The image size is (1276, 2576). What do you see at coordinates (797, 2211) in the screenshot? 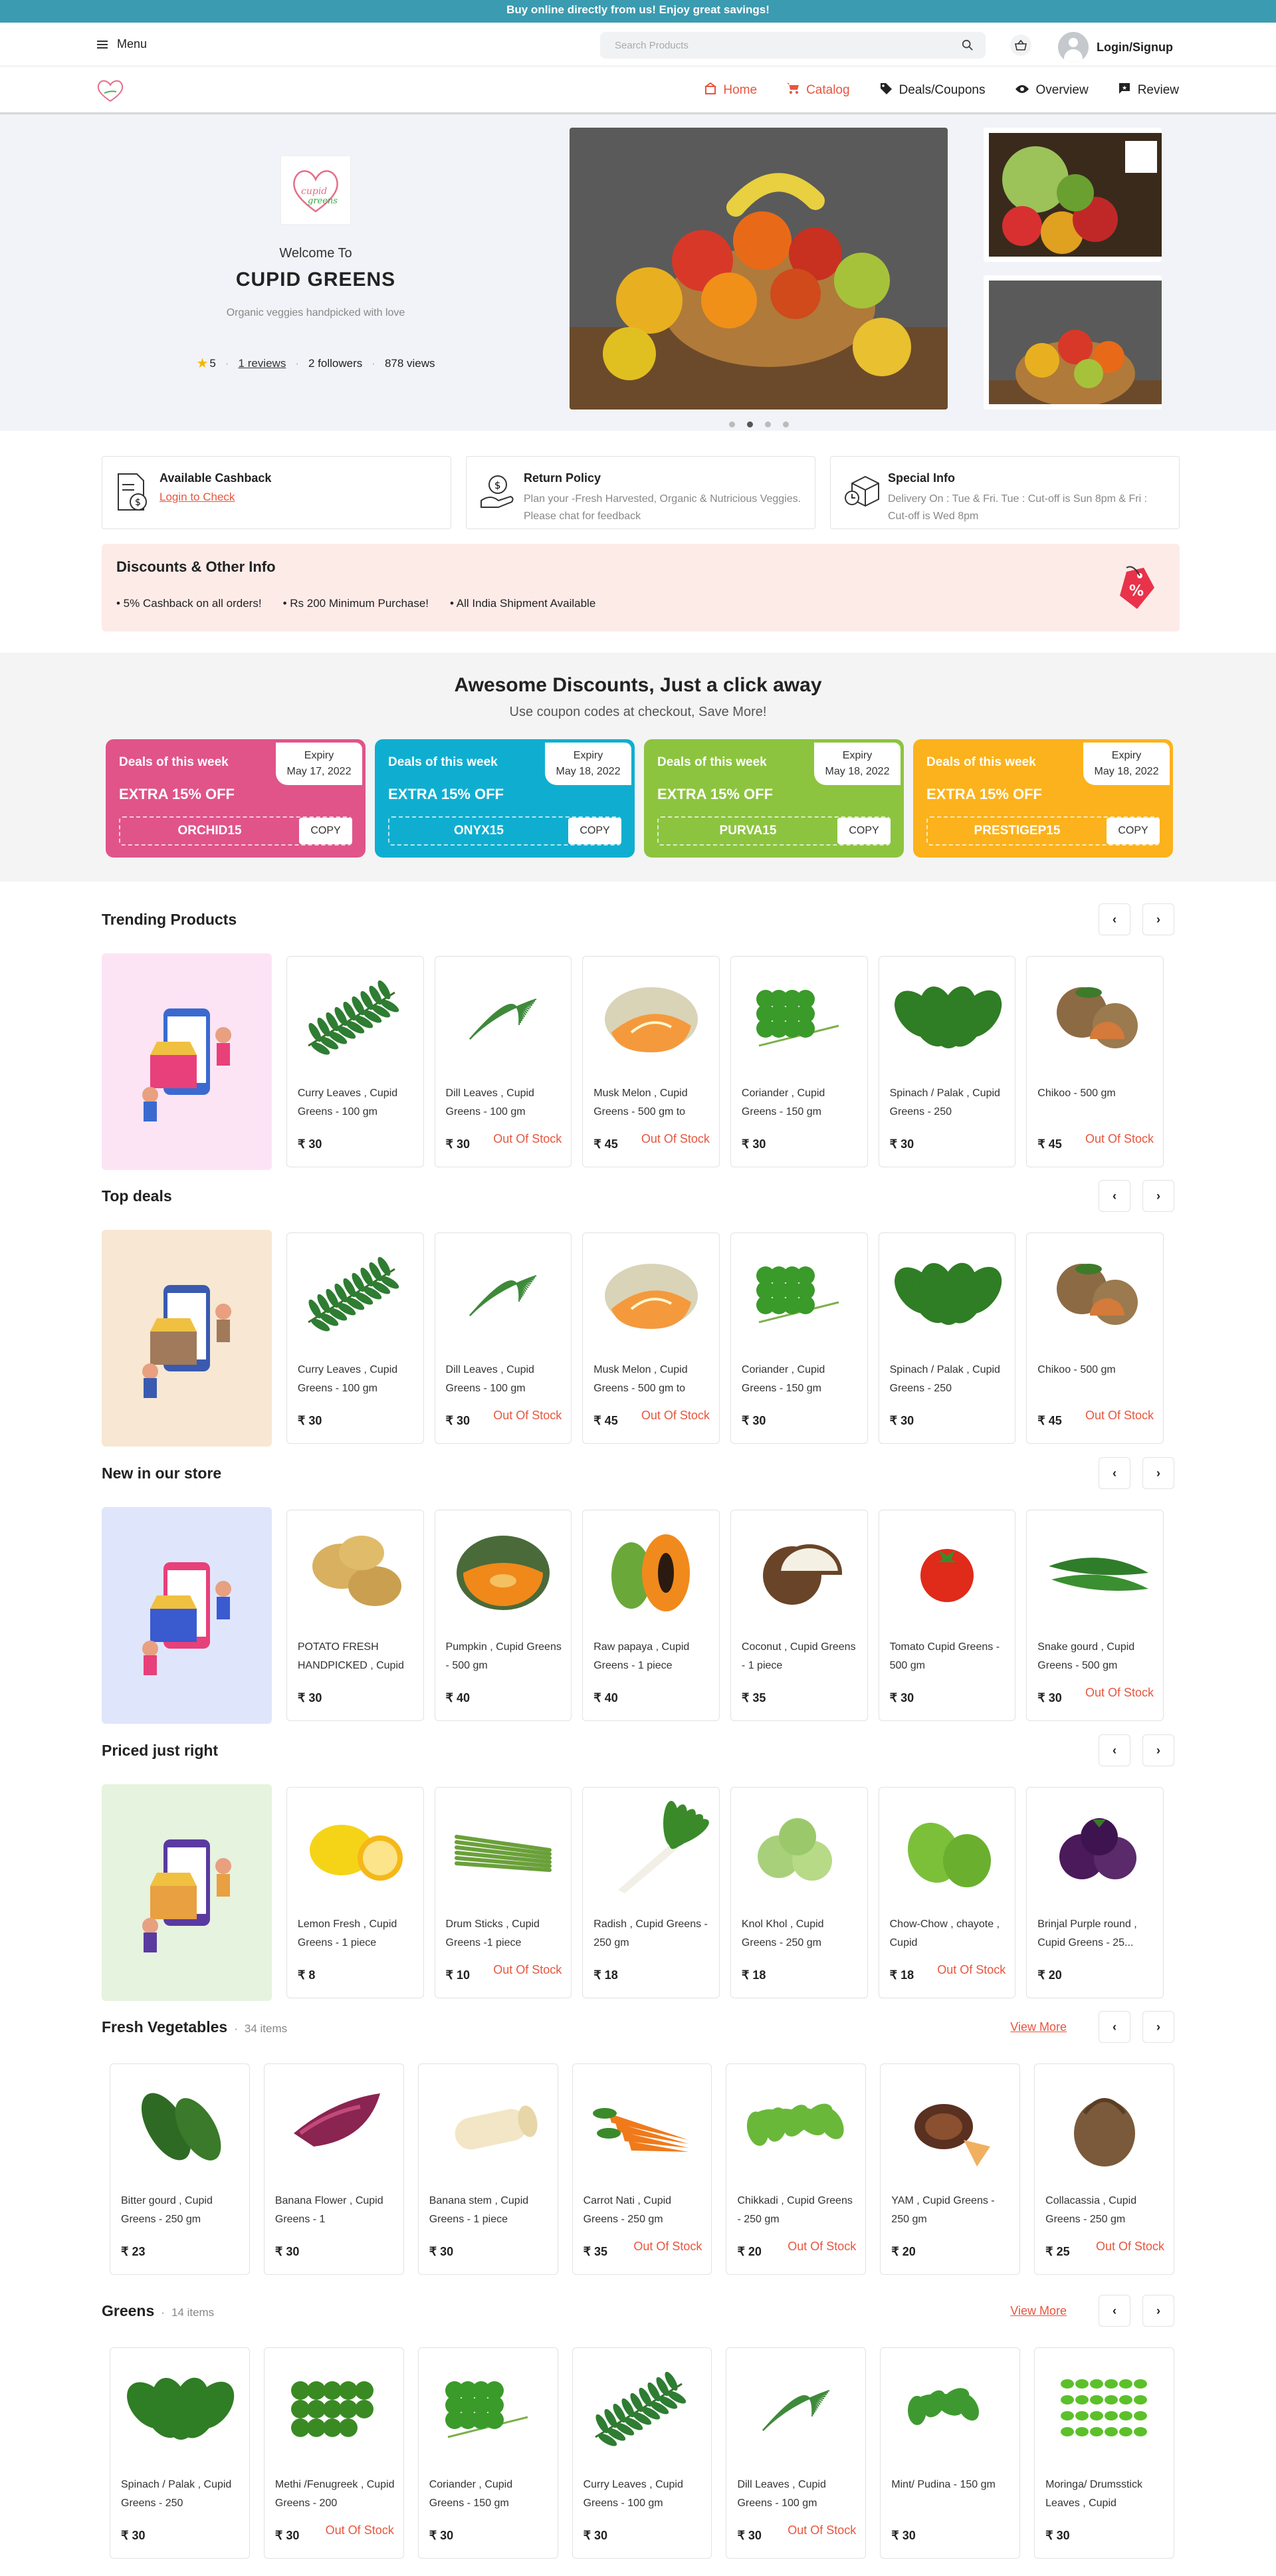
I see `product-name: Chikkadi , Cupid Greens - 250 gm` at bounding box center [797, 2211].